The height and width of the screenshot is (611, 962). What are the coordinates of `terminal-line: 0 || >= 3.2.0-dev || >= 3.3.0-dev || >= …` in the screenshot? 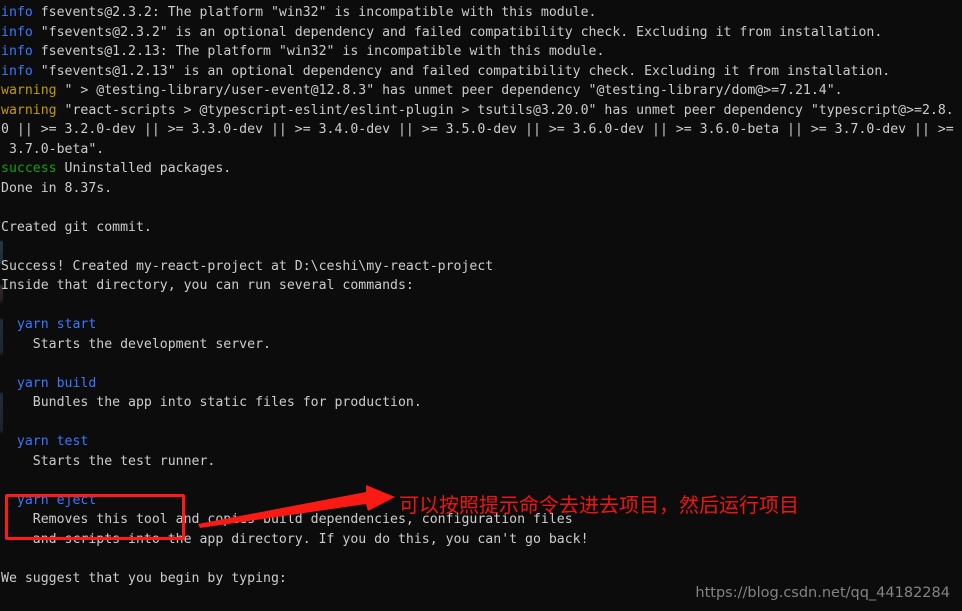 It's located at (481, 130).